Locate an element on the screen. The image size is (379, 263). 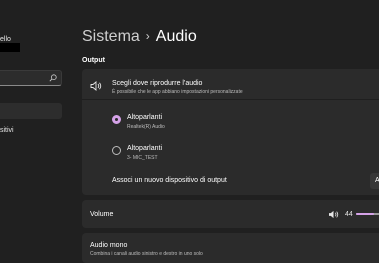
volume-card: Volume 44 is located at coordinates (230, 214).